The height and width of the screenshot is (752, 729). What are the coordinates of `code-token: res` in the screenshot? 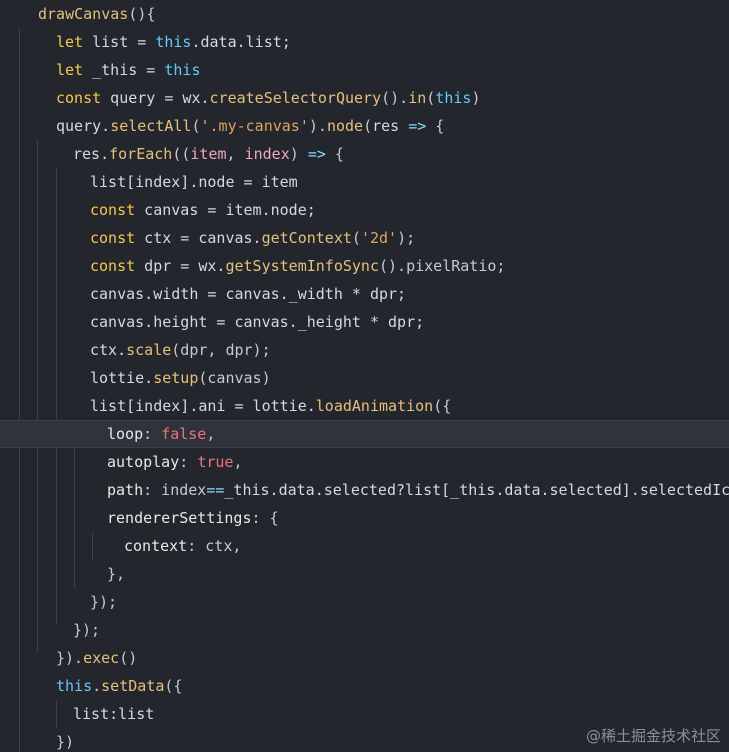 It's located at (390, 126).